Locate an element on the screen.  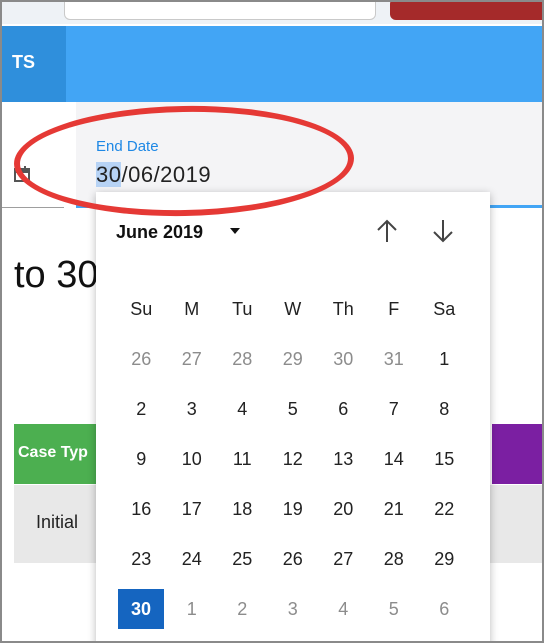
calendar-day-selected: 30 is located at coordinates (141, 609).